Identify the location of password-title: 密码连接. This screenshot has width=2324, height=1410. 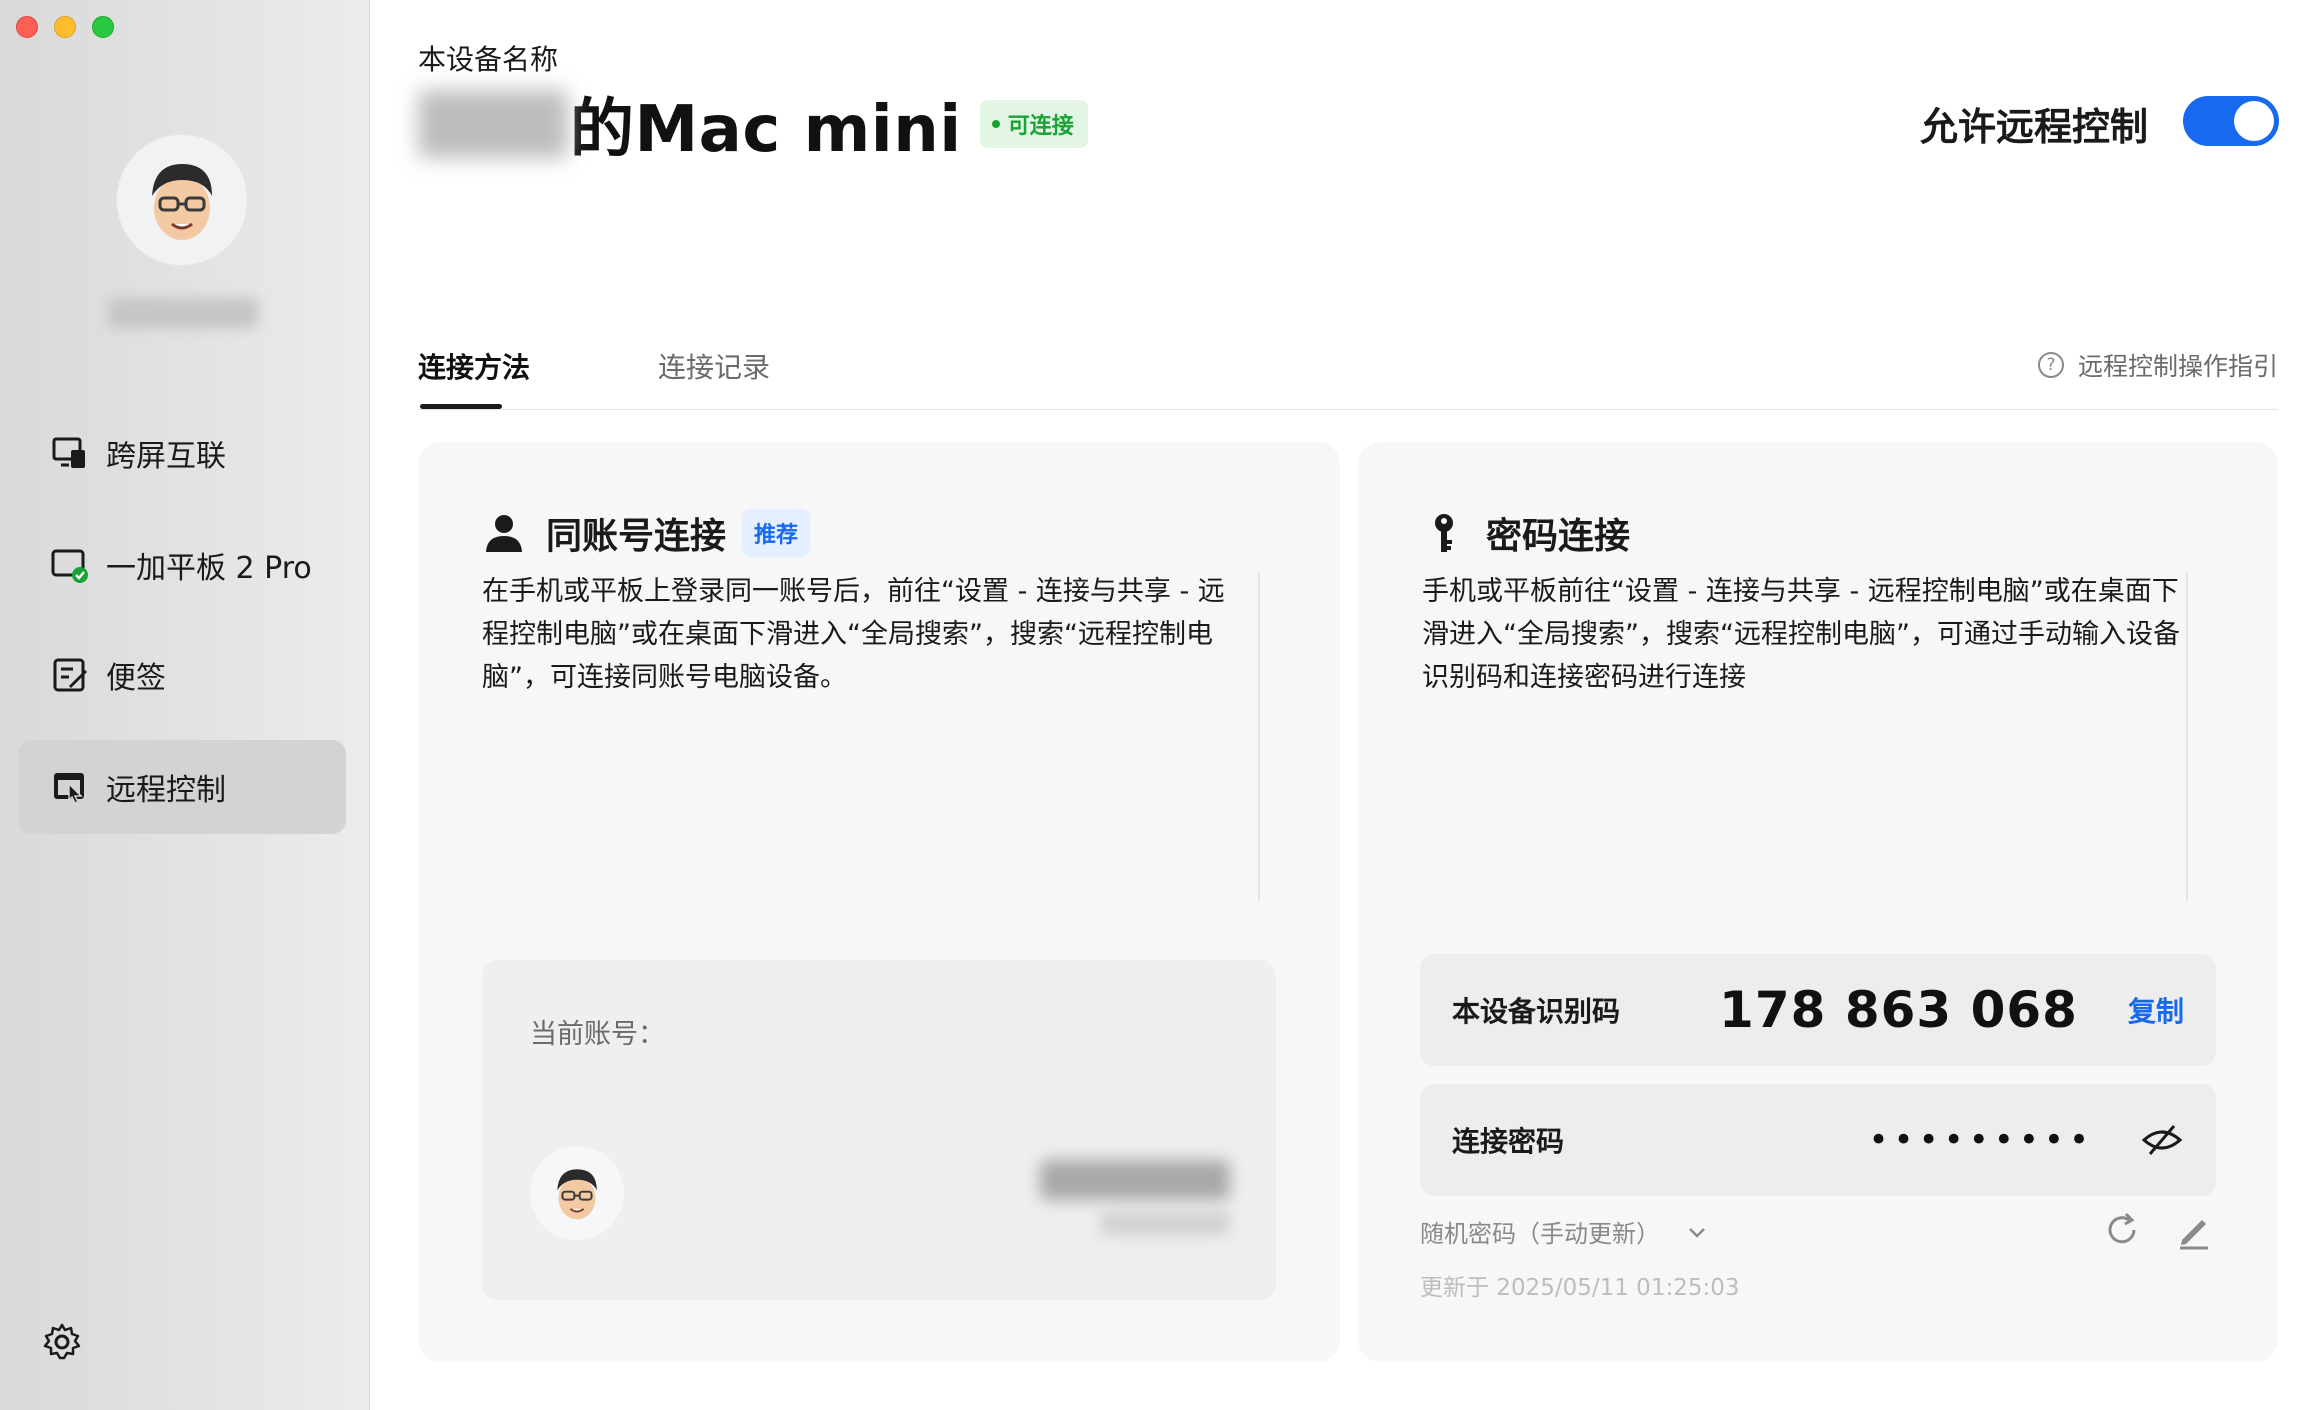
(1558, 536).